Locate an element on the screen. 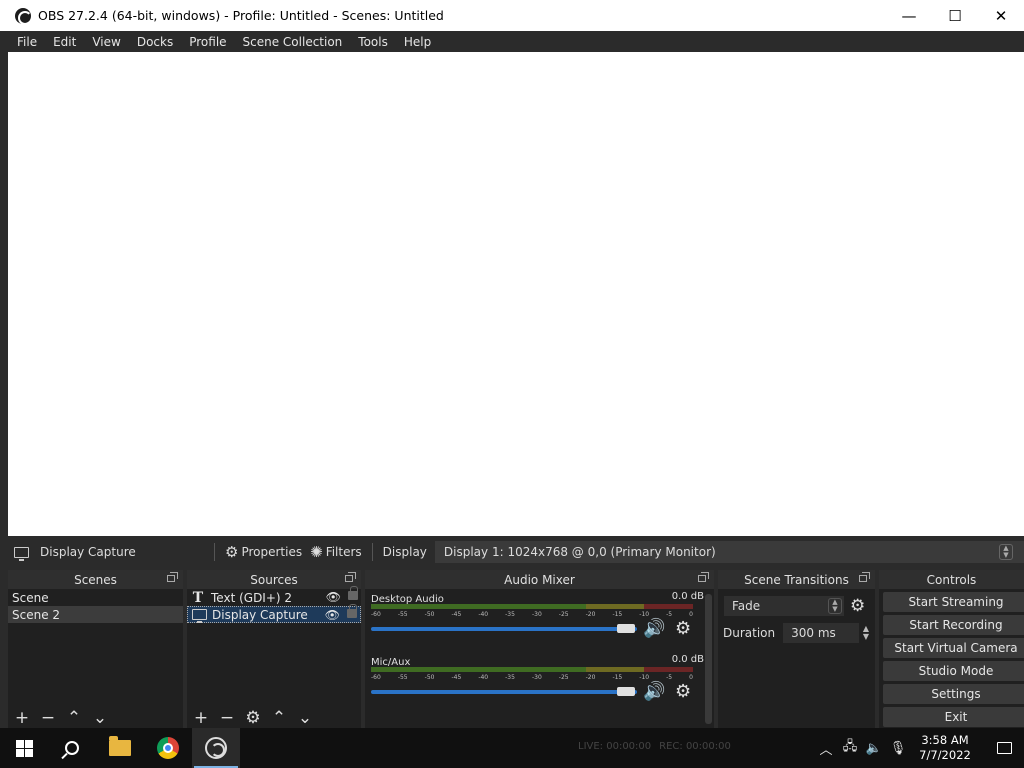 This screenshot has height=768, width=1024. transition-select: Fade ▲ ▼ is located at coordinates (784, 606).